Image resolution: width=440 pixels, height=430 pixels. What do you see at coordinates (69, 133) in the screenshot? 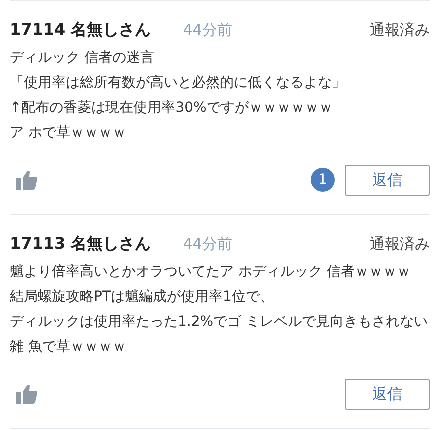
I see `post-text-line: ア ホで草ｗｗｗｗ` at bounding box center [69, 133].